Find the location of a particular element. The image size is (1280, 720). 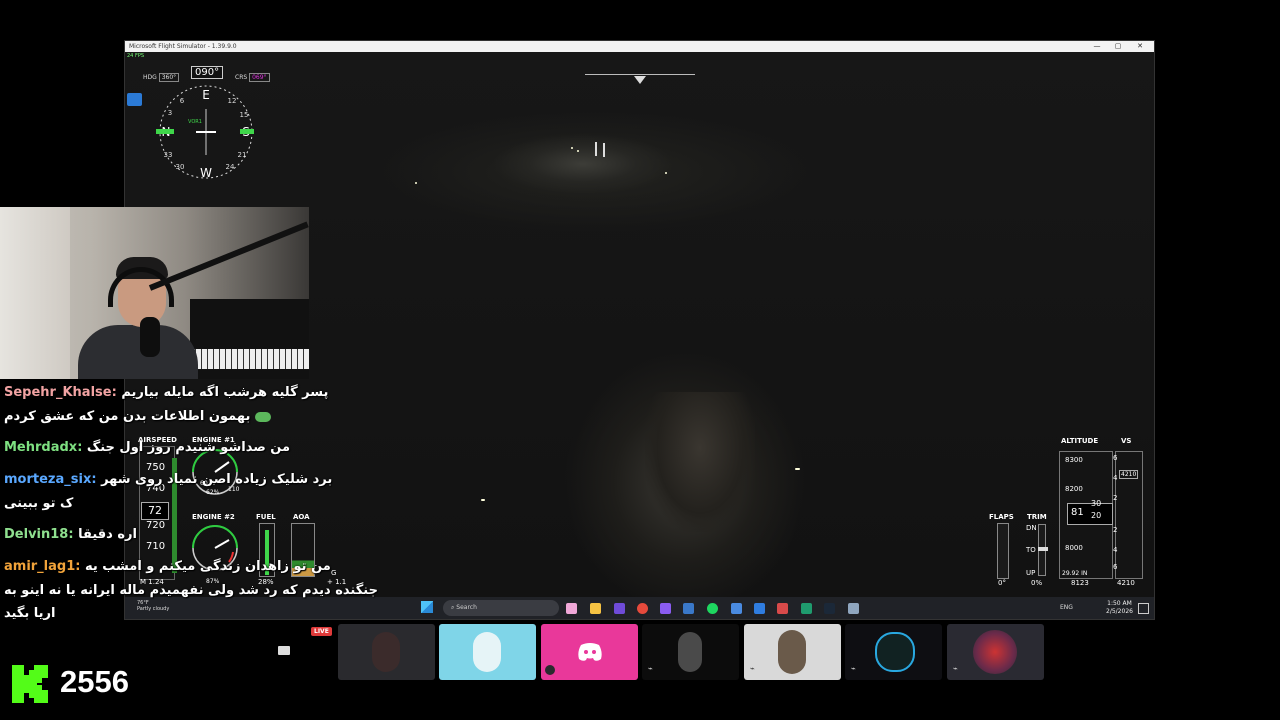

vs-tick: 2 is located at coordinates (1115, 498).